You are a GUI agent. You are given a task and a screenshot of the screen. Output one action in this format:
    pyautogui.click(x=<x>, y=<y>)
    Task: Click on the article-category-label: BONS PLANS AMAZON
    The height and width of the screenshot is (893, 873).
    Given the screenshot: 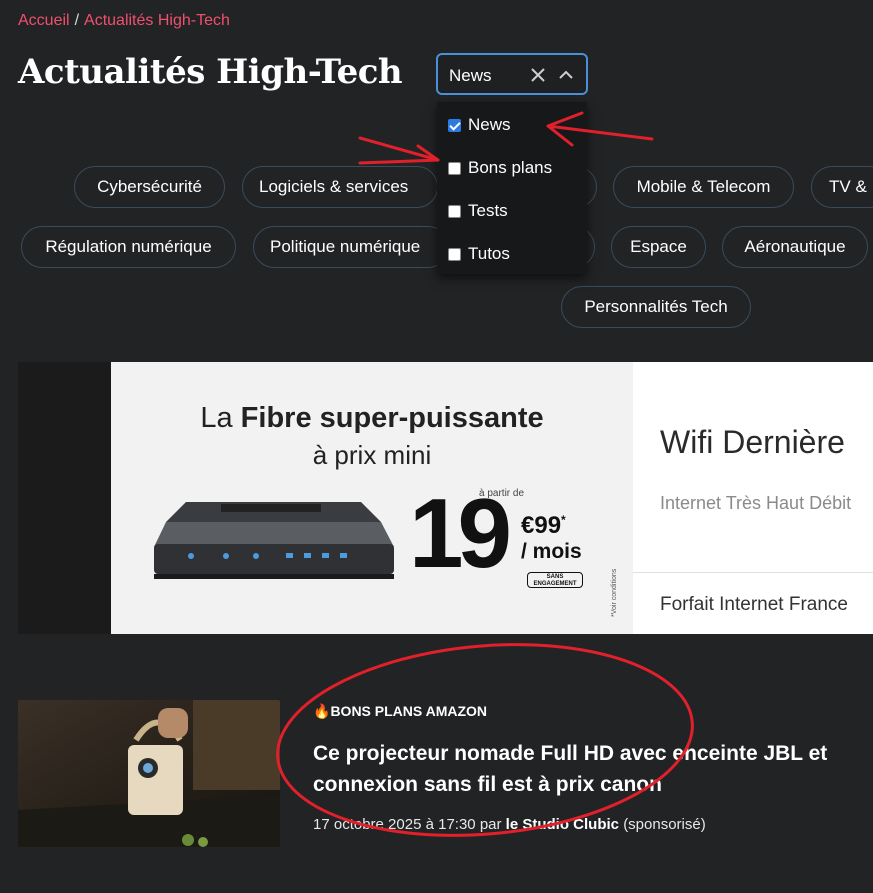 What is the action you would take?
    pyautogui.click(x=409, y=711)
    